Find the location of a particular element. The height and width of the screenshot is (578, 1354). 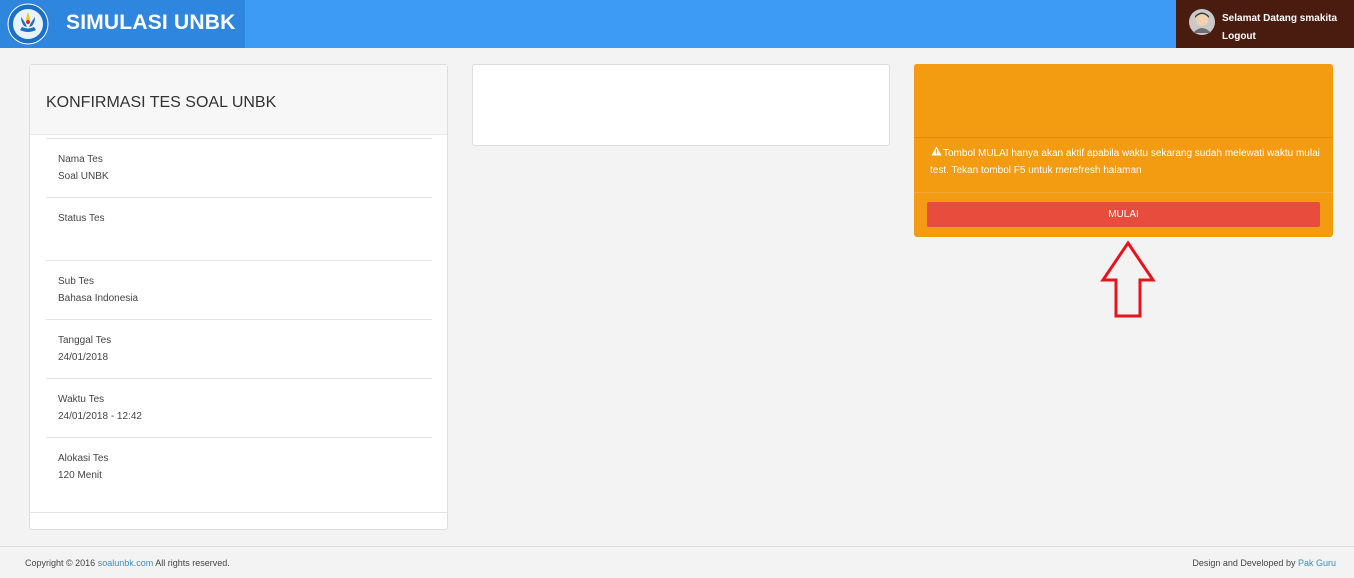

confirmation-card-footer is located at coordinates (238, 512).